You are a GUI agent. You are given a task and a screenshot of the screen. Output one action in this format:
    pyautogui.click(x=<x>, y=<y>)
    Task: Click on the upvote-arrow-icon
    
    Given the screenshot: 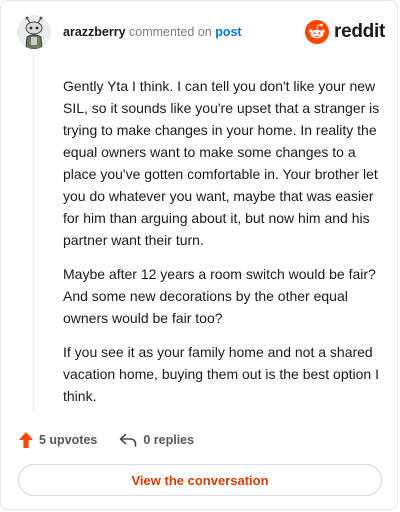 What is the action you would take?
    pyautogui.click(x=26, y=440)
    